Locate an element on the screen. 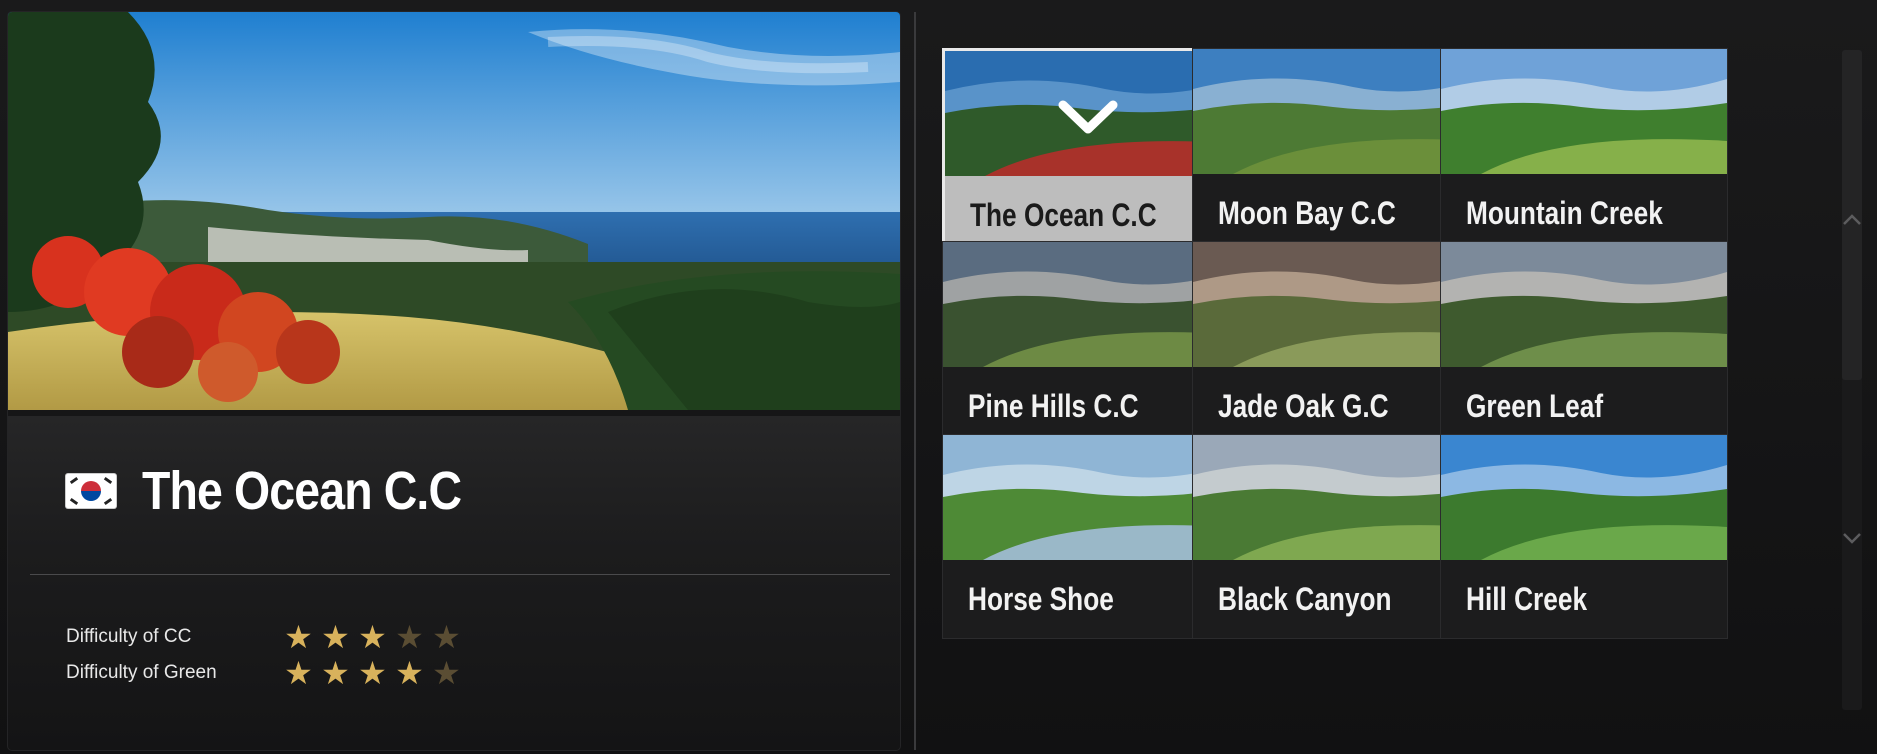  course-card-name: Green Leaf is located at coordinates (1535, 405).